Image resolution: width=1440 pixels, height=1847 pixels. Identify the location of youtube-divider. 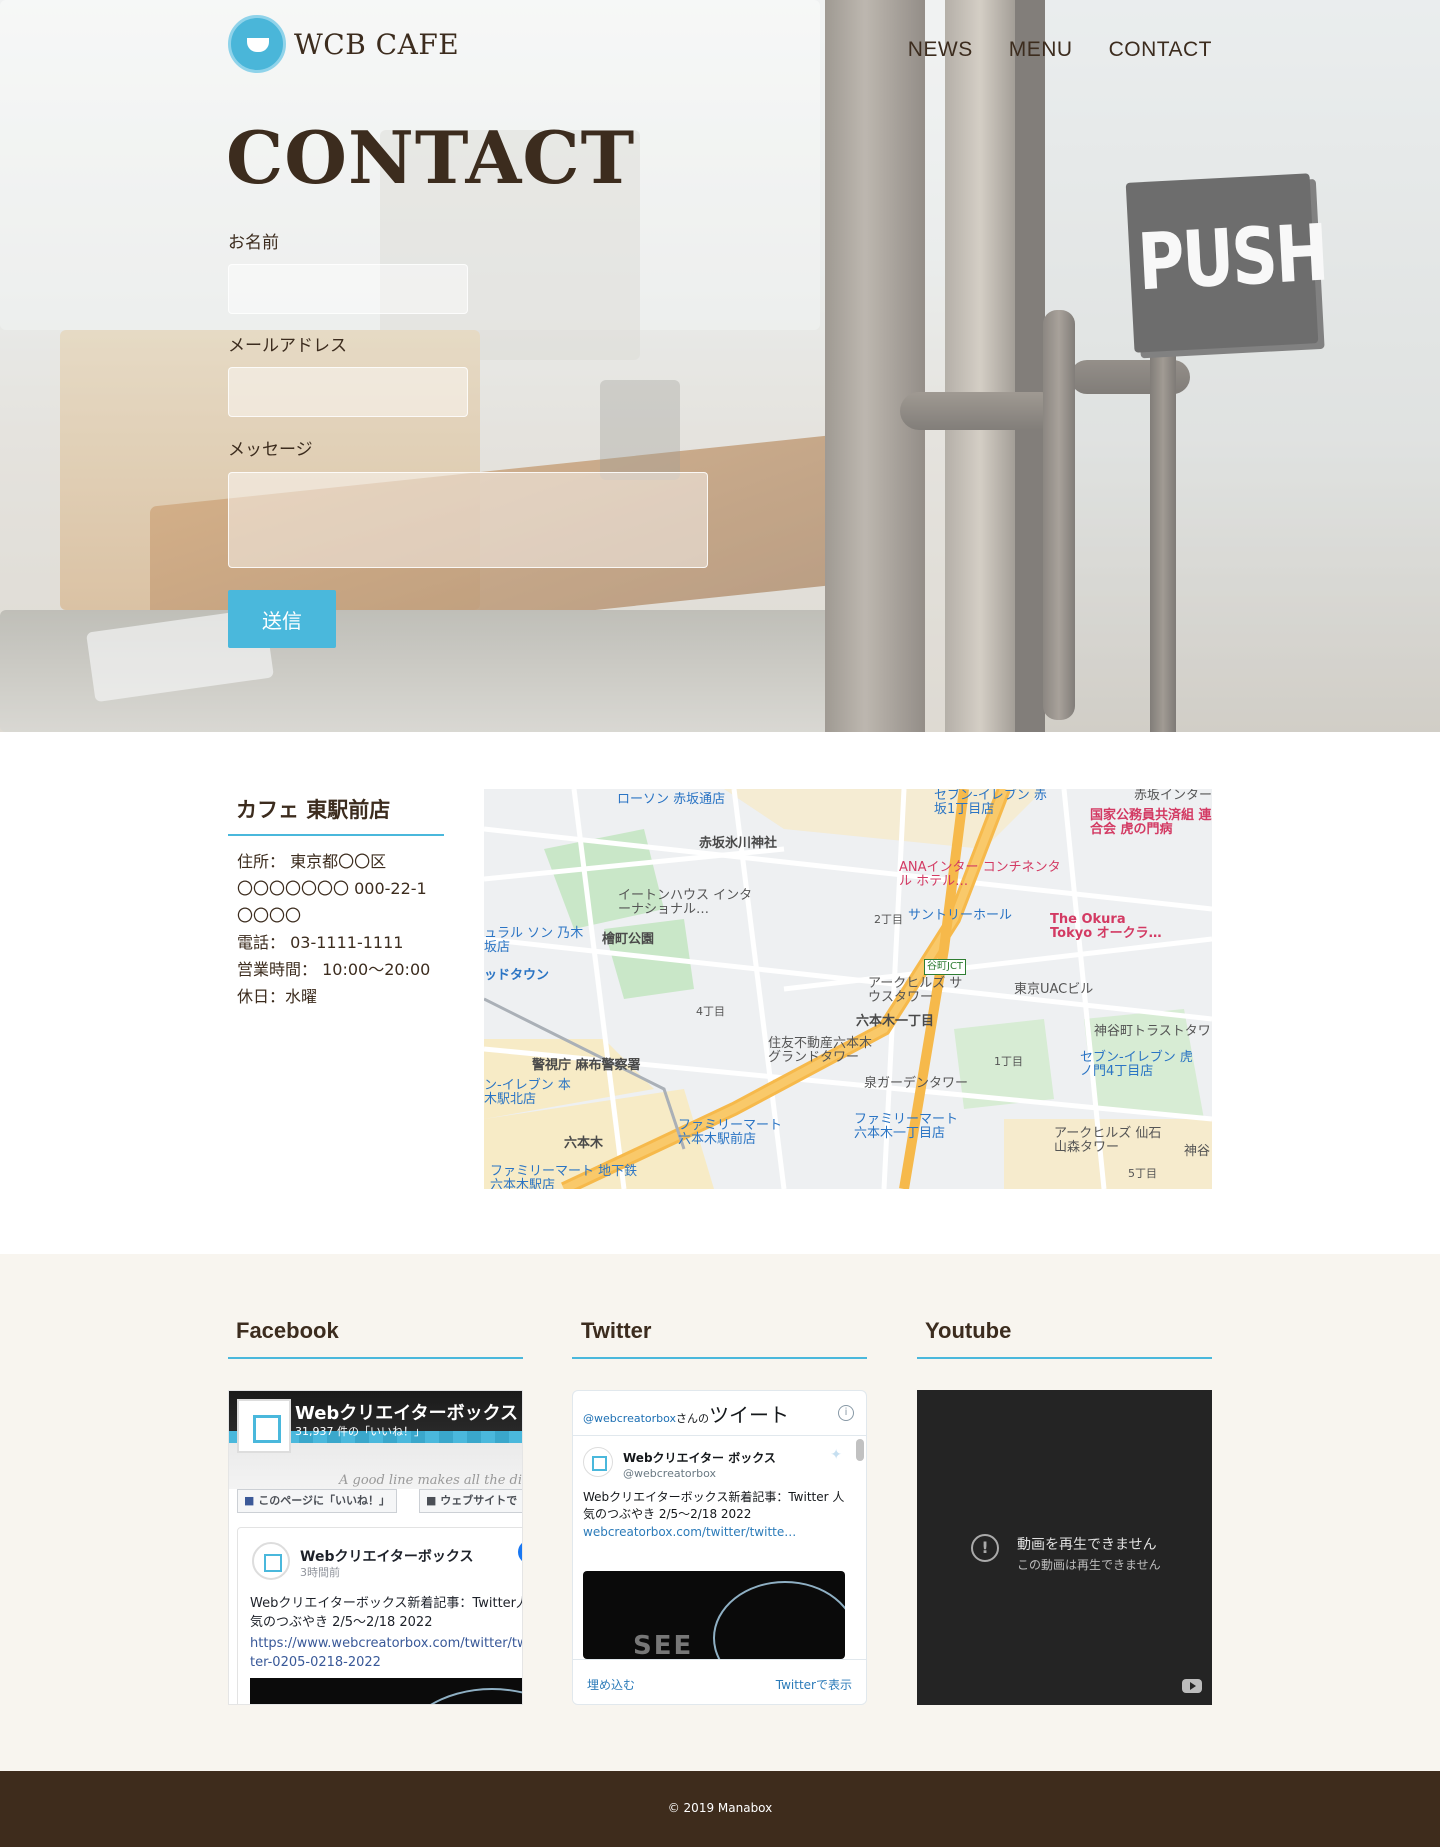
(1064, 1358).